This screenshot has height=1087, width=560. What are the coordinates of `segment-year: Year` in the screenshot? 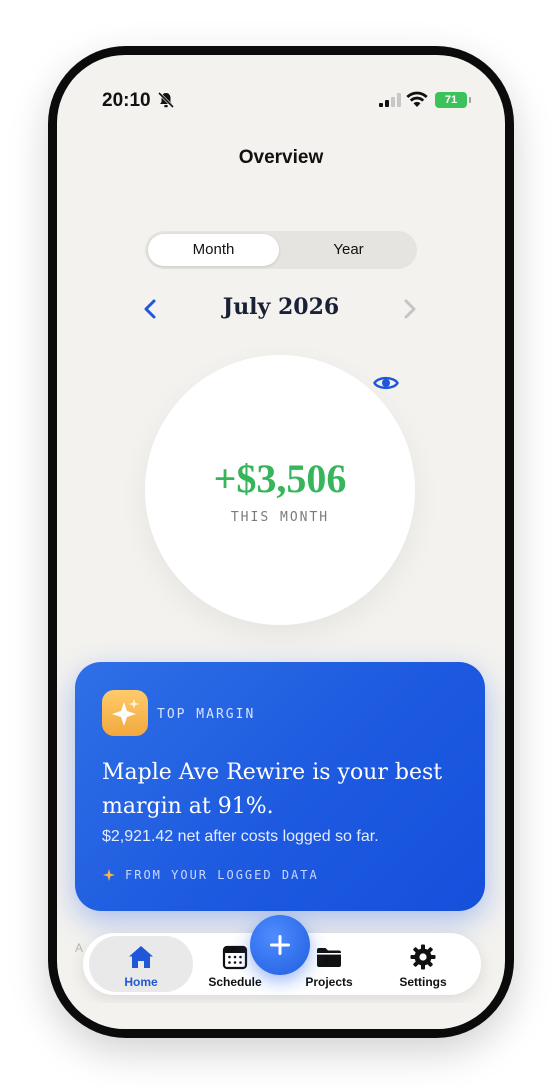 It's located at (348, 250).